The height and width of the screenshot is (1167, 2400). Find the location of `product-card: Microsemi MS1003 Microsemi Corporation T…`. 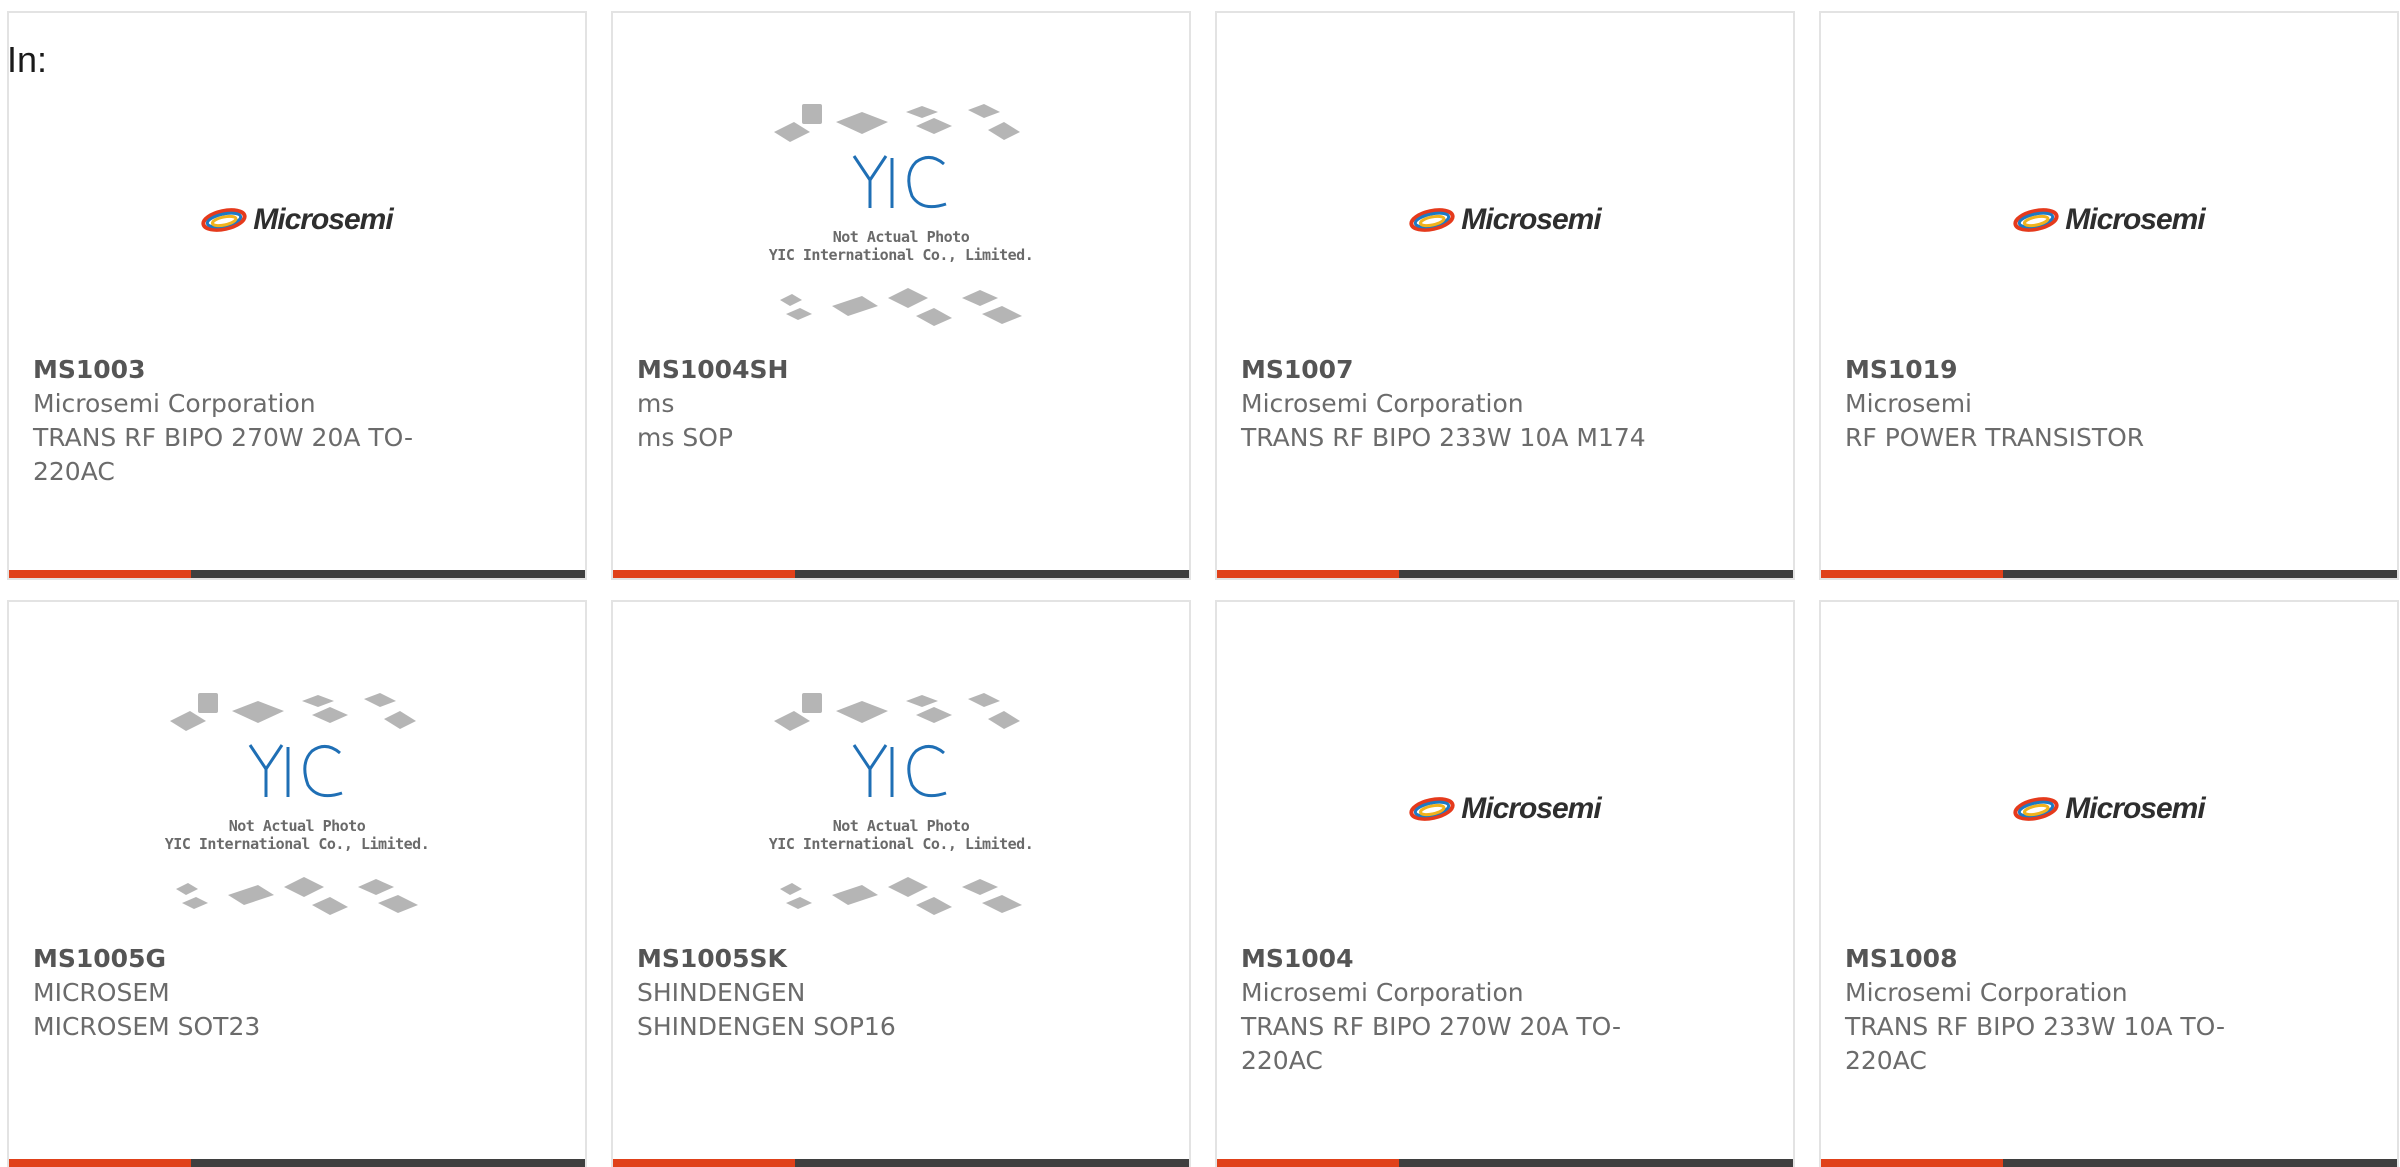

product-card: Microsemi MS1003 Microsemi Corporation T… is located at coordinates (297, 295).